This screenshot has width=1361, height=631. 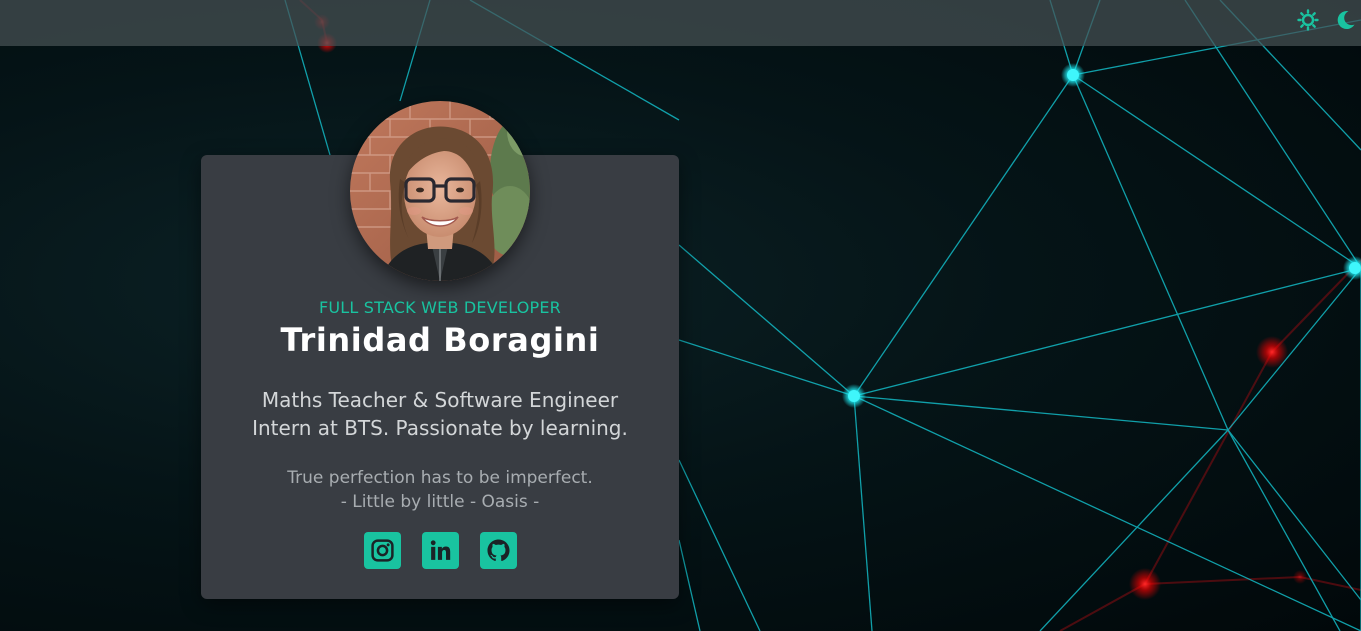 I want to click on bio-line: Intern at BTS. Passionate by learning., so click(x=440, y=428).